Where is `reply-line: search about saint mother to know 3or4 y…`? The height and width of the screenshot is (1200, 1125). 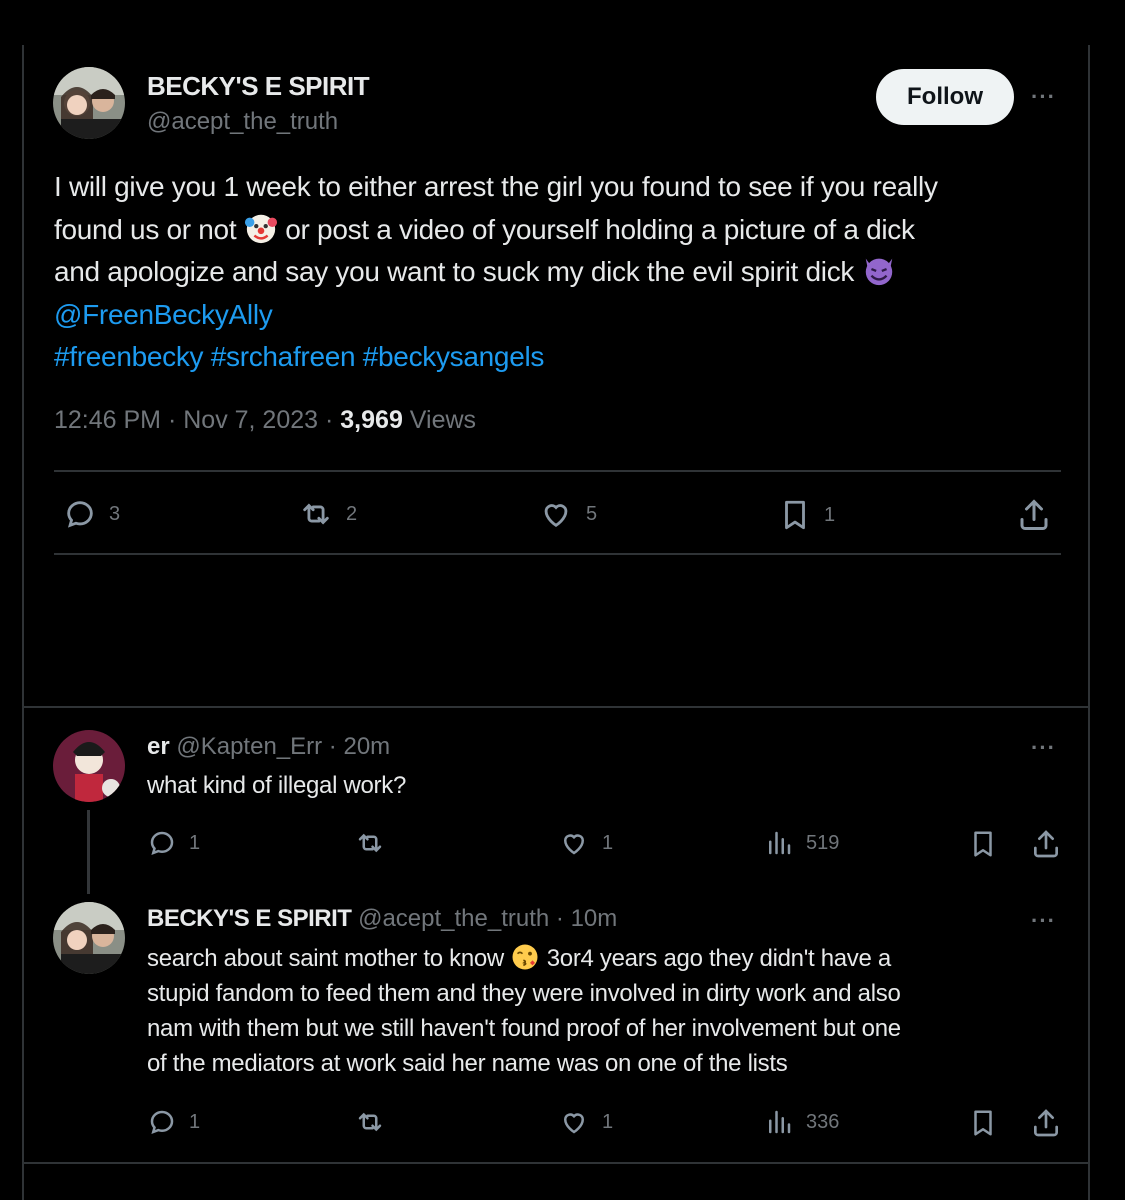 reply-line: search about saint mother to know 3or4 y… is located at coordinates (607, 958).